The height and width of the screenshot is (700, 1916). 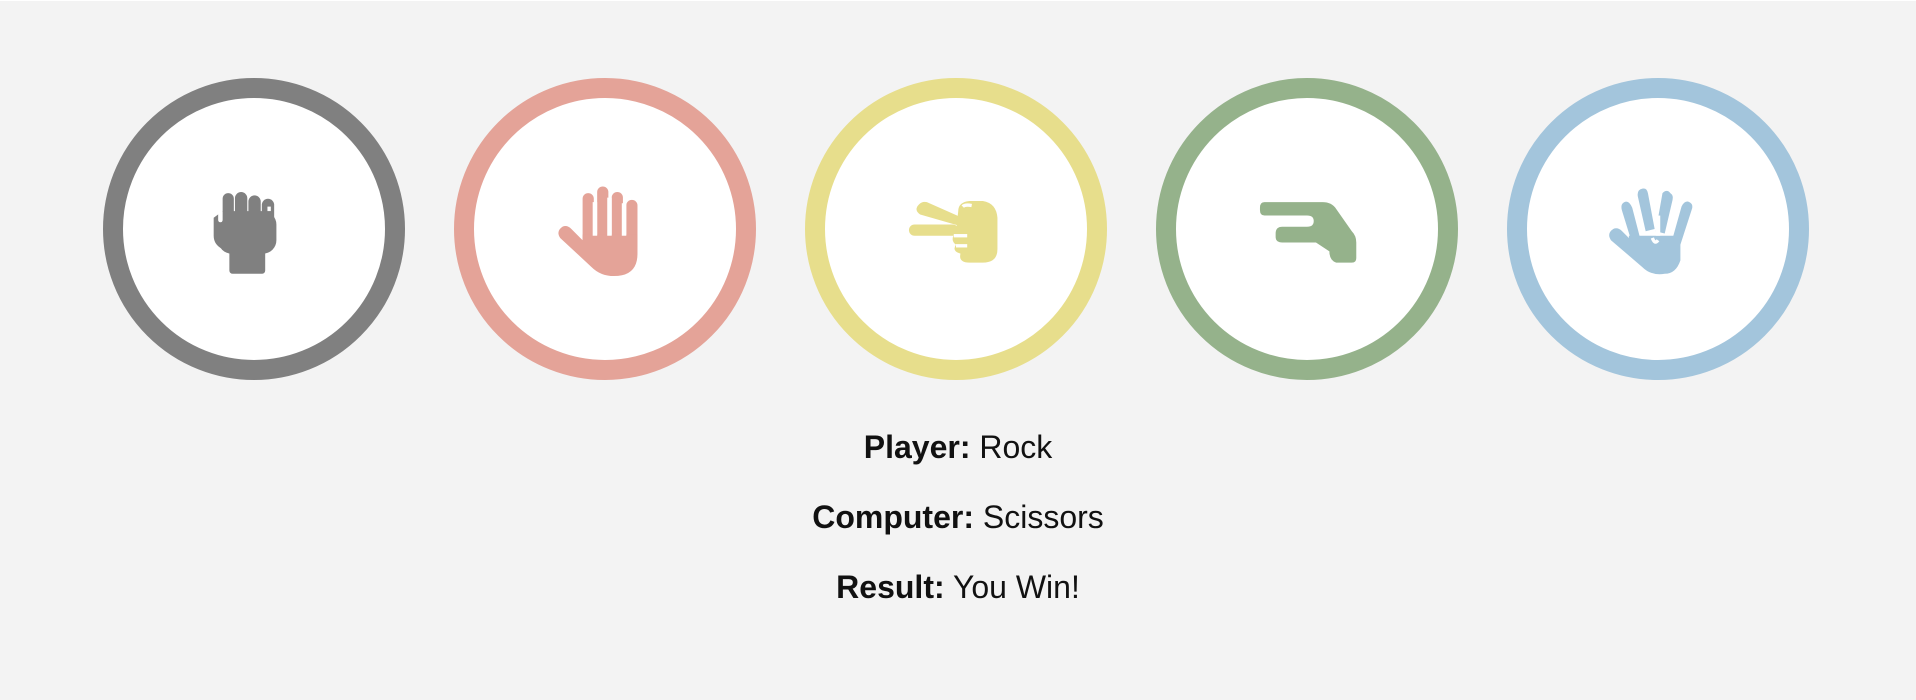 I want to click on lizard-hand-icon, so click(x=1308, y=232).